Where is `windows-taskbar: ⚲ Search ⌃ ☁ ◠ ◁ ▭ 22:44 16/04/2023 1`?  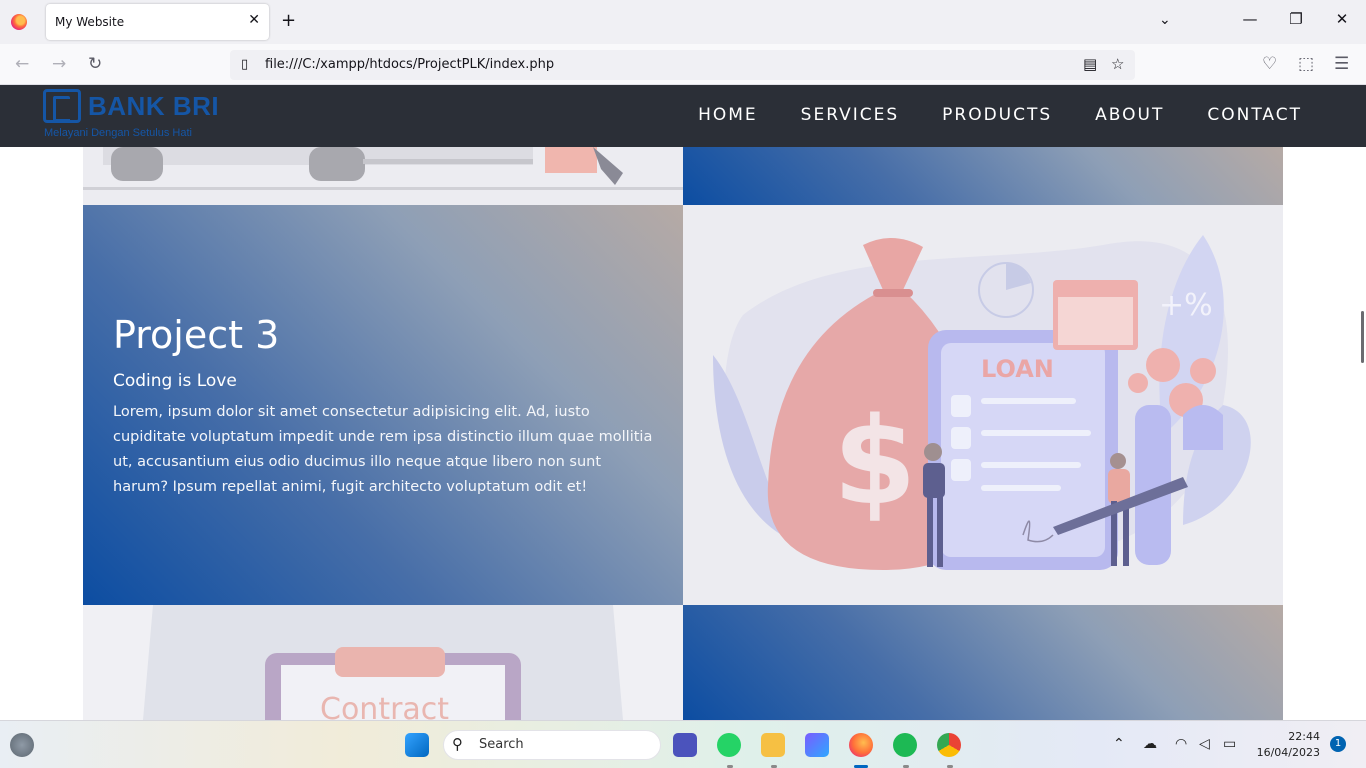
windows-taskbar: ⚲ Search ⌃ ☁ ◠ ◁ ▭ 22:44 16/04/2023 1 is located at coordinates (683, 744).